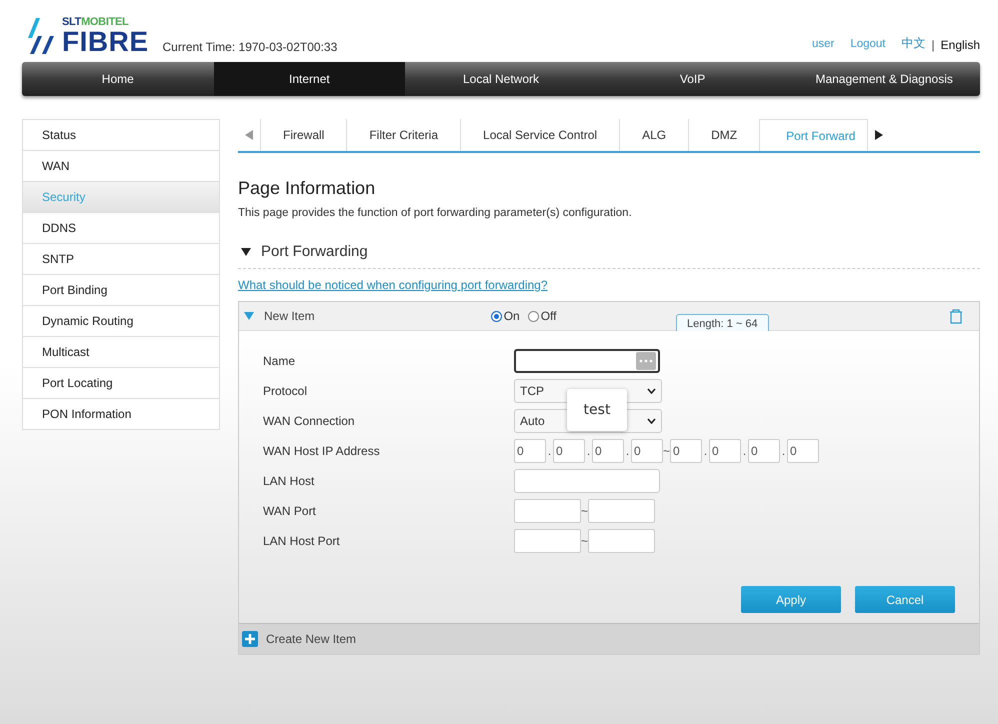 The image size is (998, 724). Describe the element at coordinates (505, 316) in the screenshot. I see `radio-option: On` at that location.